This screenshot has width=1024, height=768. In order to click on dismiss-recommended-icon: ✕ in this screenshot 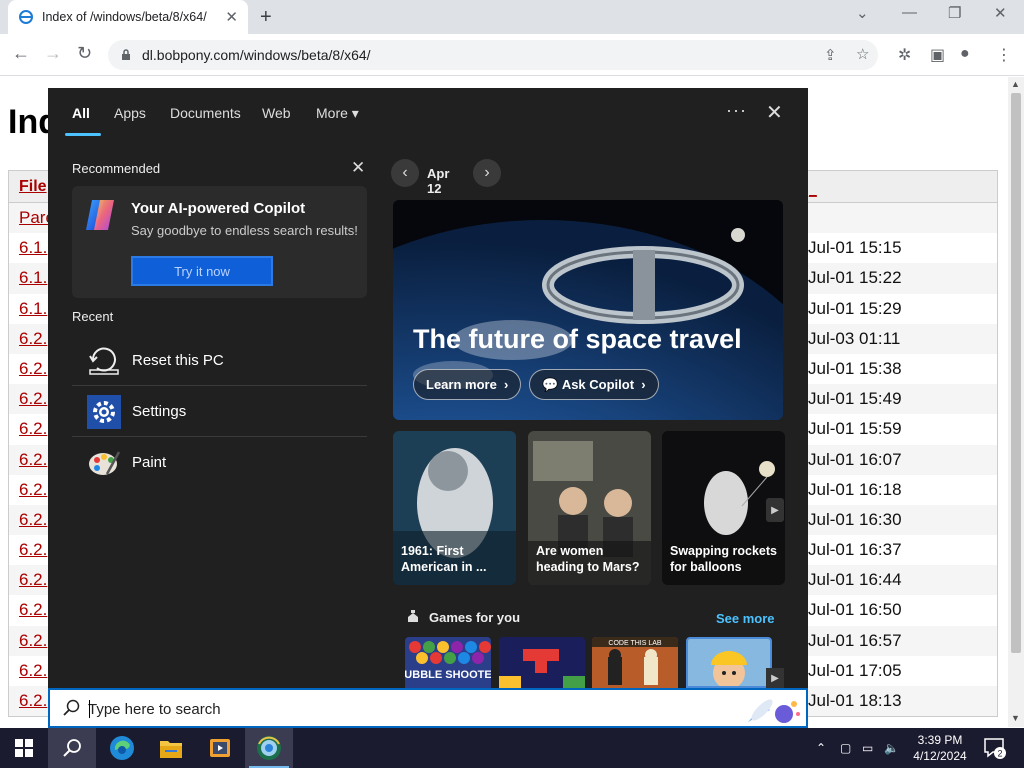, I will do `click(358, 168)`.